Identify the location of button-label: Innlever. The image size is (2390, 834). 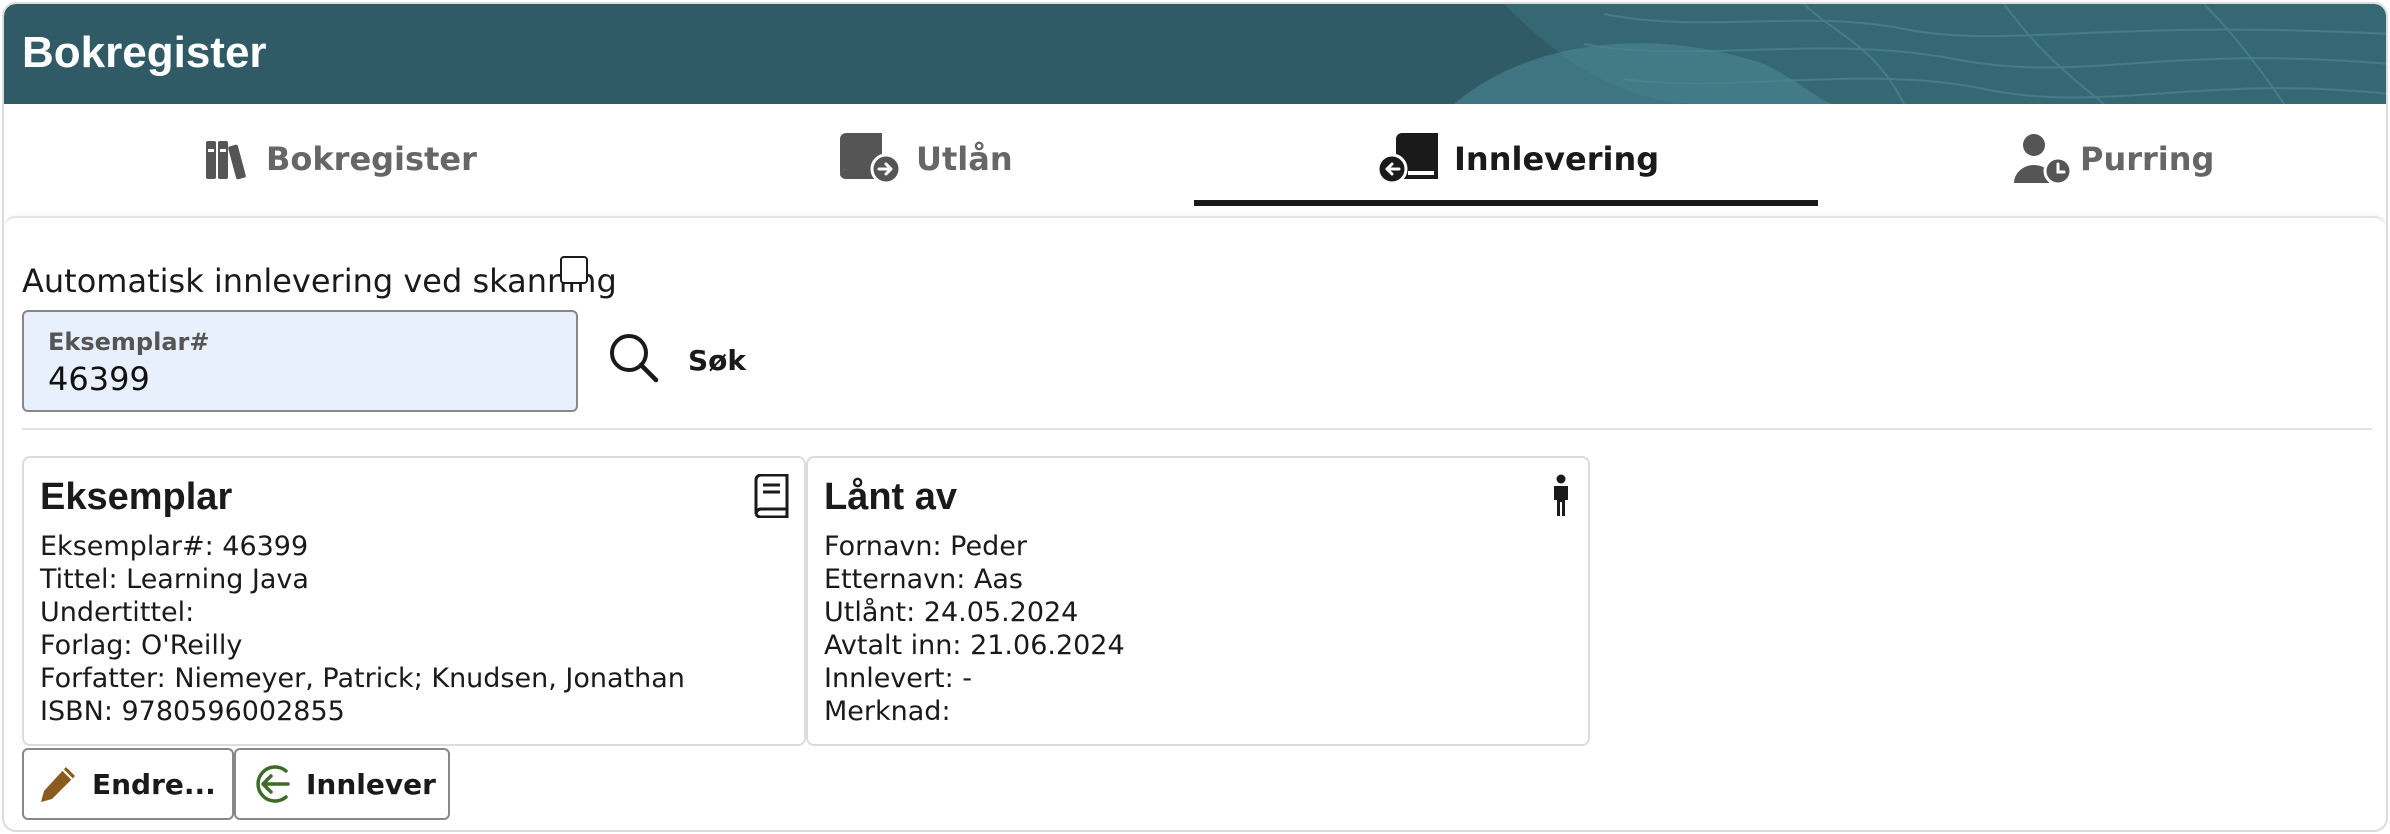
(371, 784).